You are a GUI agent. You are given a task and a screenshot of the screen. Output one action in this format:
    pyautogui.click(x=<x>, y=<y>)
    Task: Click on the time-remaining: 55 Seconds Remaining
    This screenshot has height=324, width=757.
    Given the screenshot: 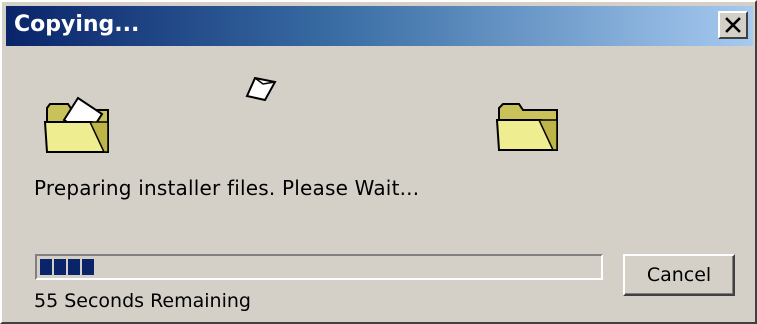 What is the action you would take?
    pyautogui.click(x=142, y=301)
    